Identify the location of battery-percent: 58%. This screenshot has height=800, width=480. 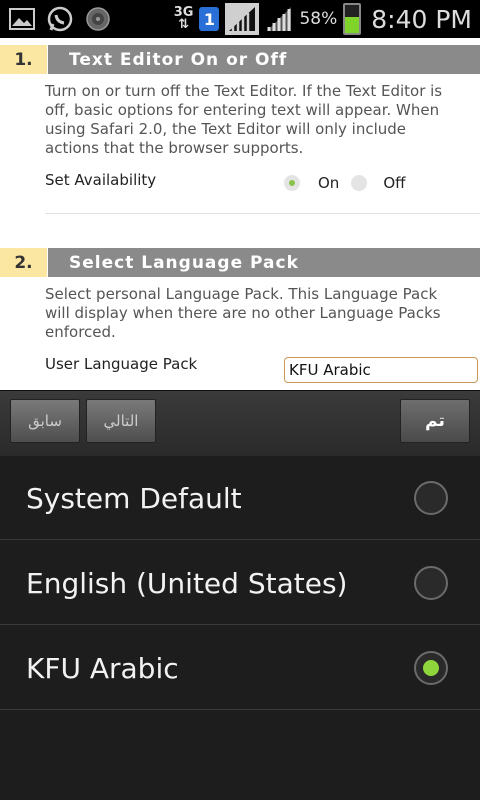
(318, 19).